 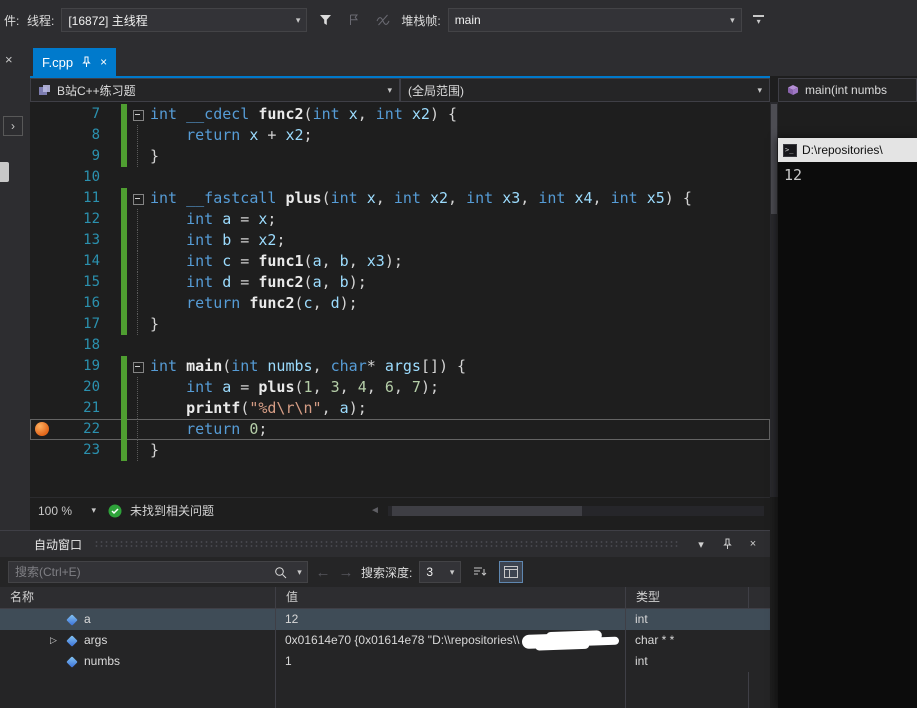 What do you see at coordinates (354, 20) in the screenshot?
I see `flagged-threads-icon` at bounding box center [354, 20].